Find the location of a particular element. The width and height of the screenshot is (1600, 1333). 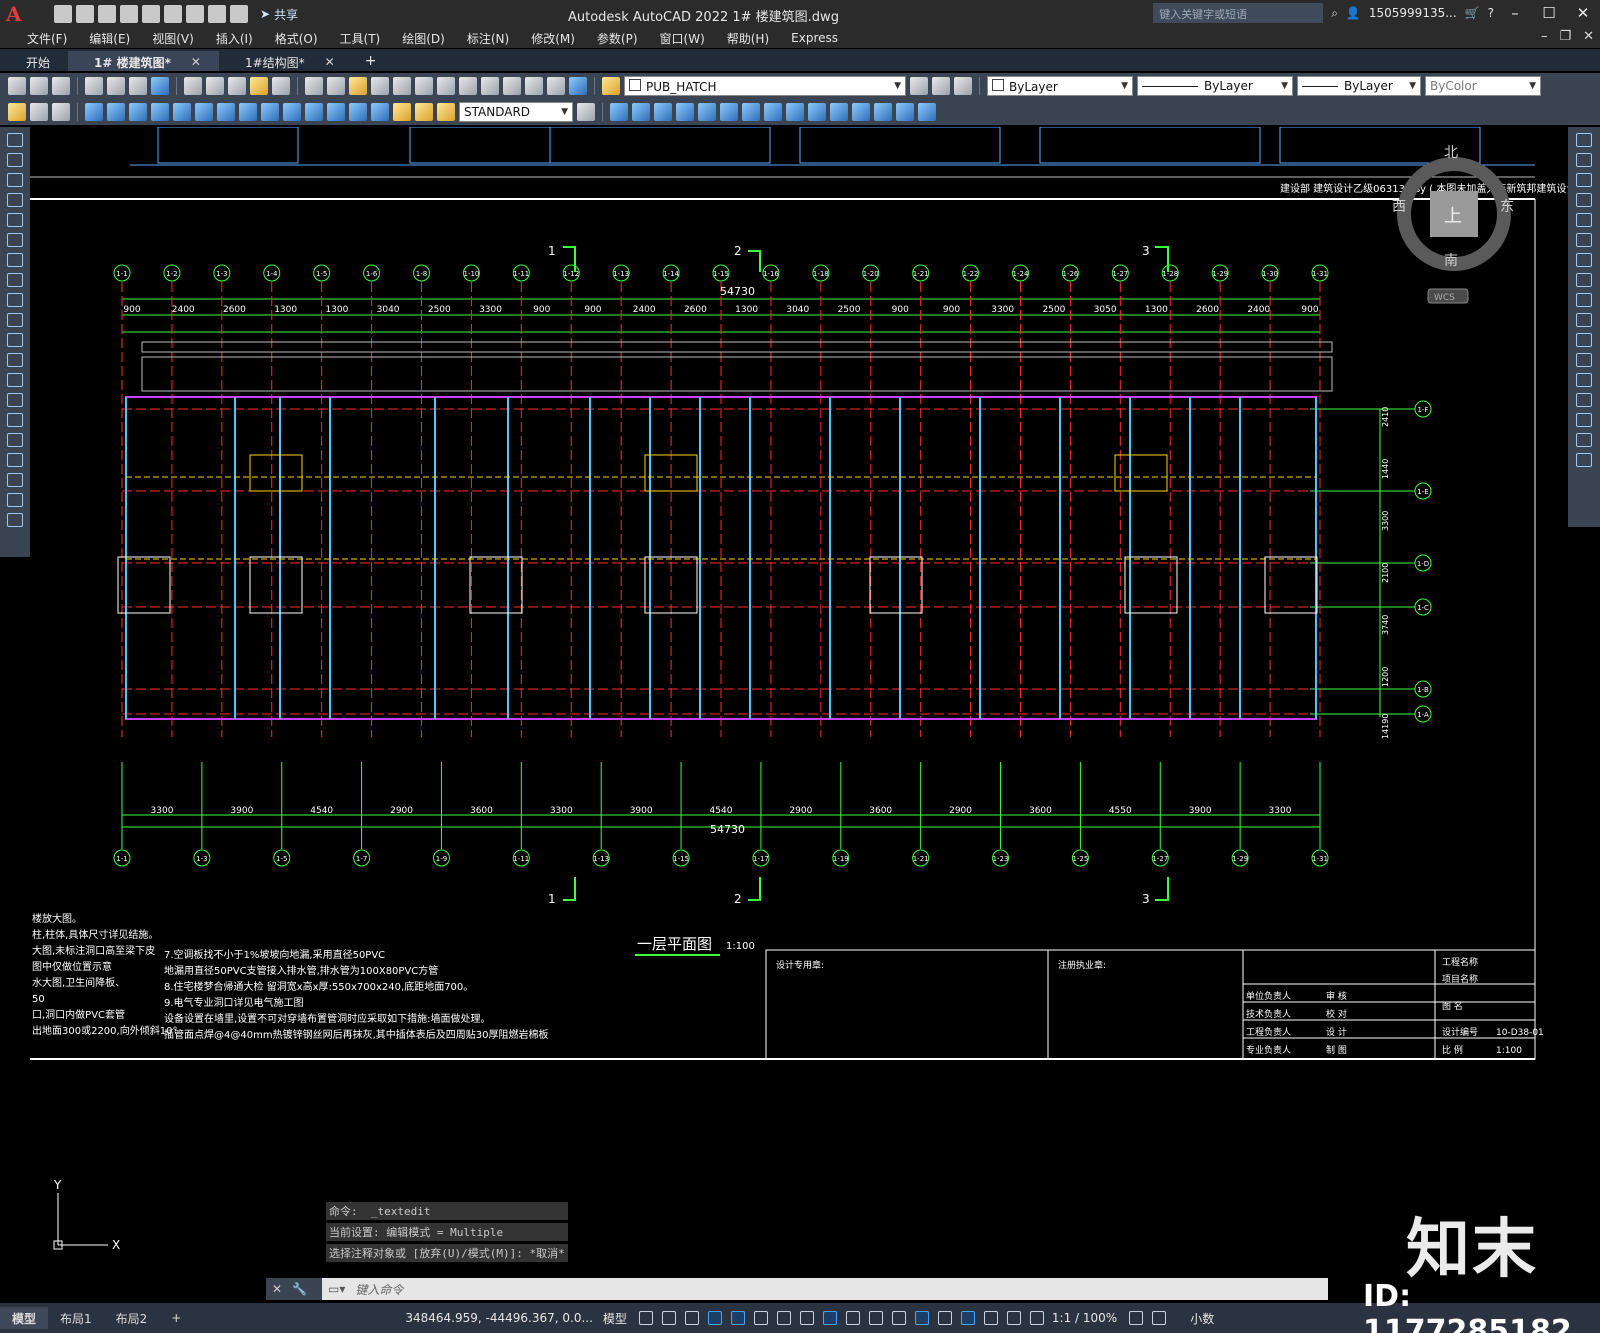

ortho-icon is located at coordinates (737, 1318).